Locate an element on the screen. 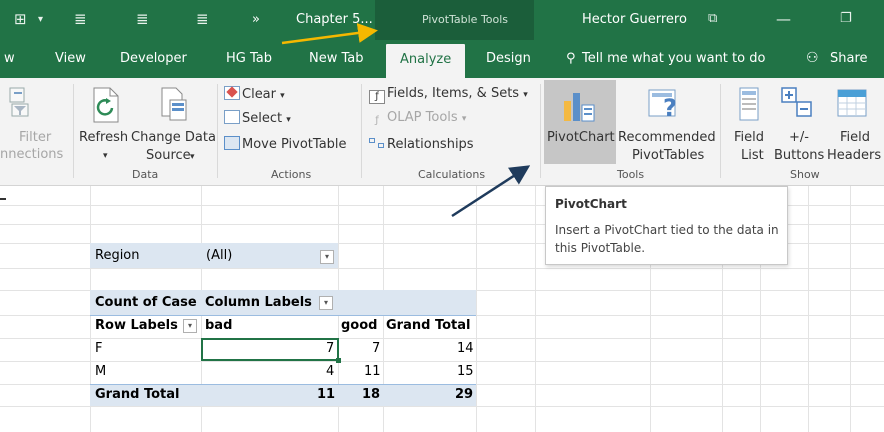 Image resolution: width=884 pixels, height=432 pixels. annotation-arrows is located at coordinates (406, 120).